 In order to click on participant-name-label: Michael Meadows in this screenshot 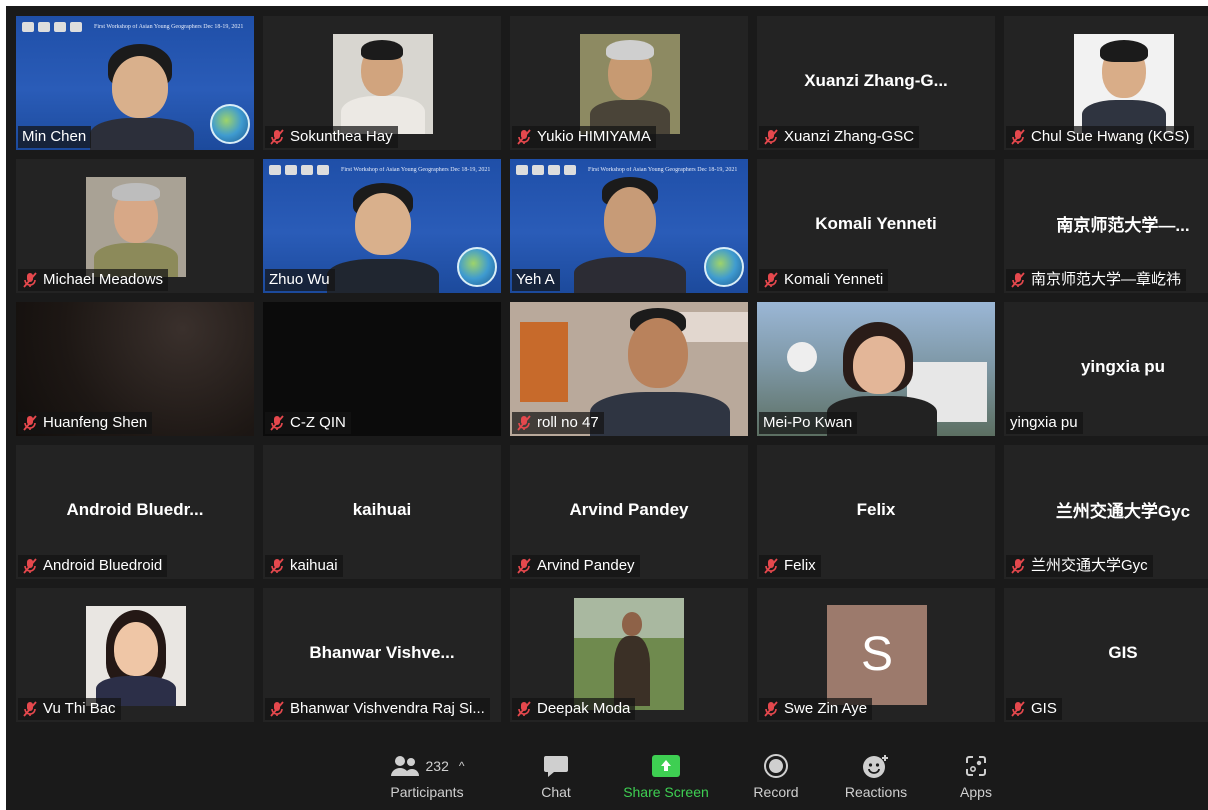, I will do `click(93, 280)`.